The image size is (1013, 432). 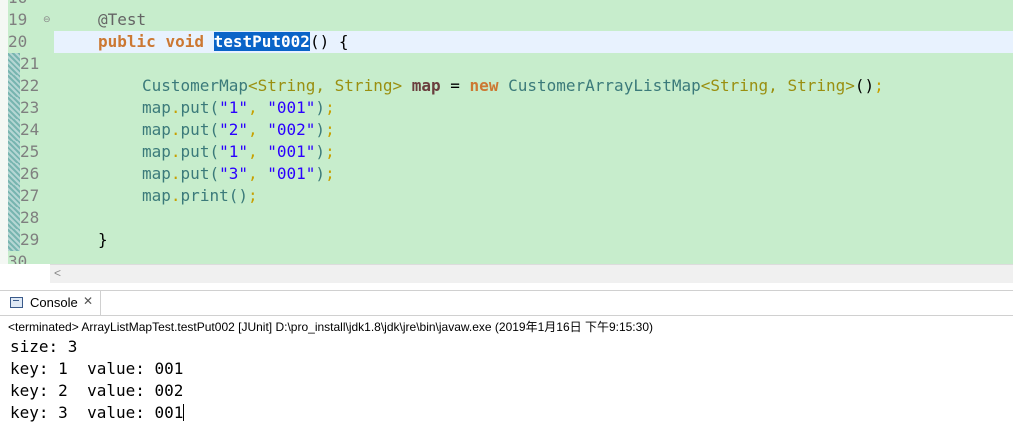 I want to click on line-number: 23, so click(x=30, y=107).